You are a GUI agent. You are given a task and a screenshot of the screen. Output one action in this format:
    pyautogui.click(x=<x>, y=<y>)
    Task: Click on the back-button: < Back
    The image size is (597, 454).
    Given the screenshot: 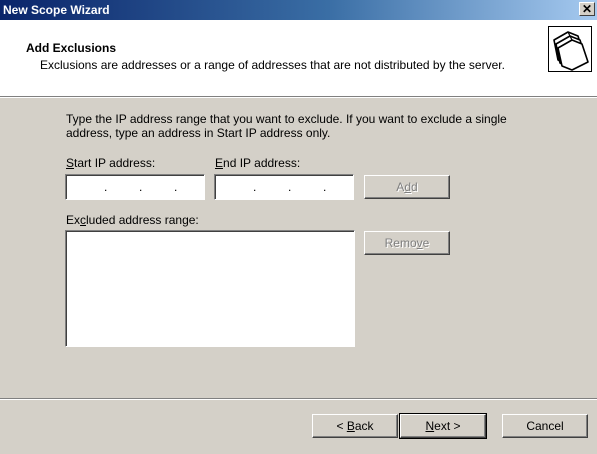 What is the action you would take?
    pyautogui.click(x=355, y=426)
    